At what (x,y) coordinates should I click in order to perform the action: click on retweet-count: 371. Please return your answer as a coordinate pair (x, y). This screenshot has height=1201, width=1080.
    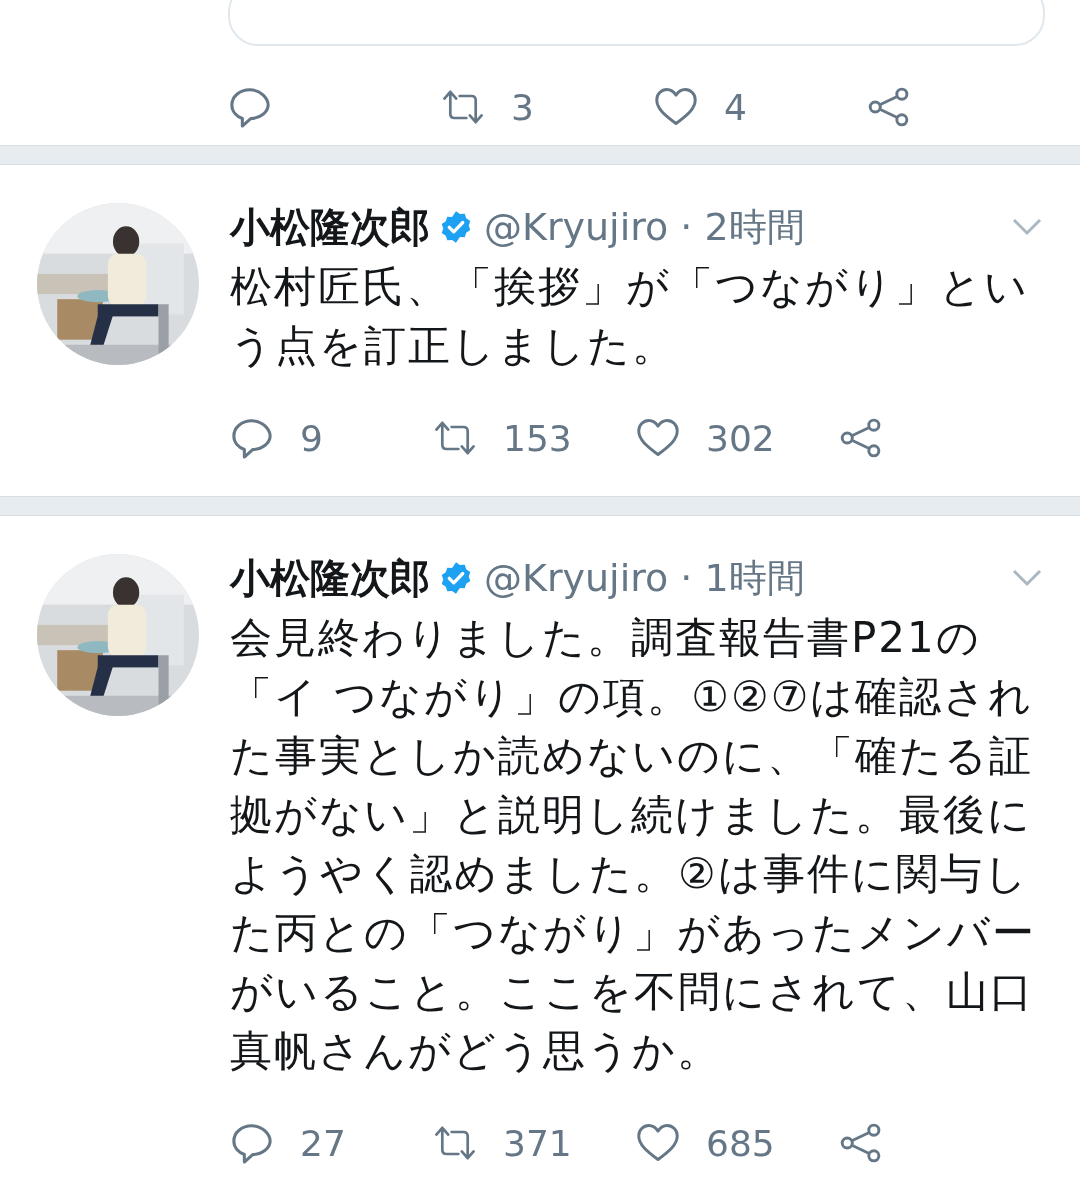
    Looking at the image, I should click on (537, 1143).